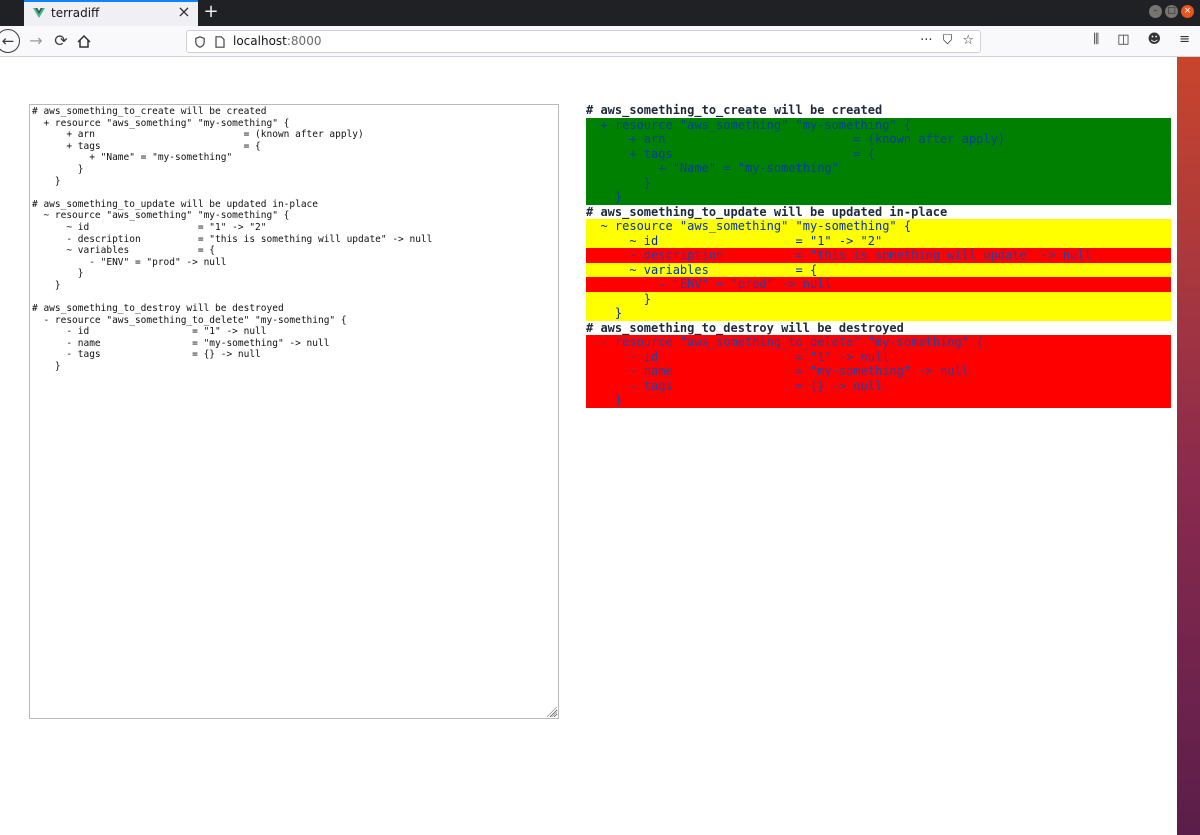 This screenshot has width=1200, height=835. Describe the element at coordinates (878, 153) in the screenshot. I see `diff-line-create: + tags = {` at that location.